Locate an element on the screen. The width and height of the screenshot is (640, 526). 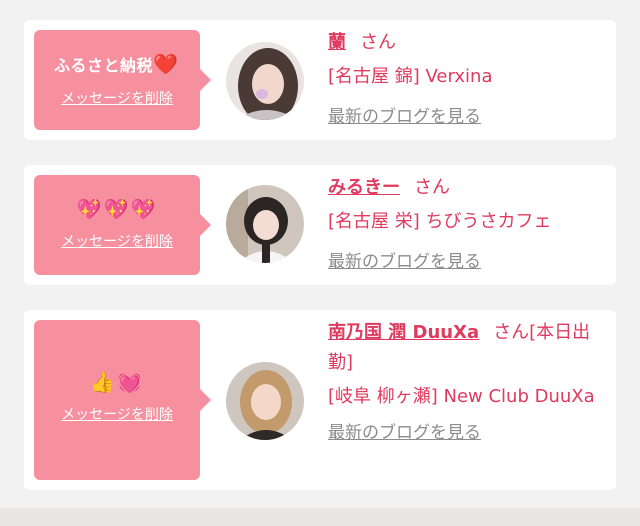
name-line: 蘭さん is located at coordinates (466, 43).